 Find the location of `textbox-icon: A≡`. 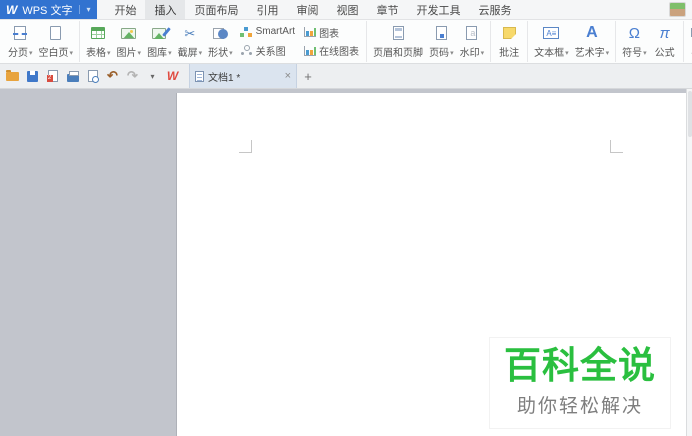

textbox-icon: A≡ is located at coordinates (551, 33).